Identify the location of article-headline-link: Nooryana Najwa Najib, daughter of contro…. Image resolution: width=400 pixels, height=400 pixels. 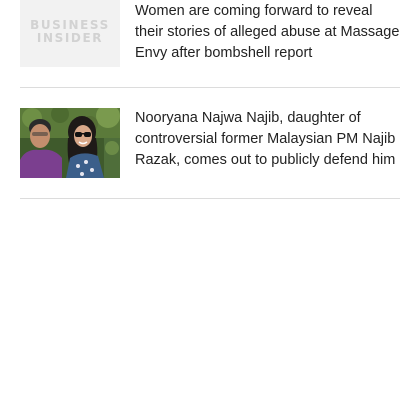
(267, 139).